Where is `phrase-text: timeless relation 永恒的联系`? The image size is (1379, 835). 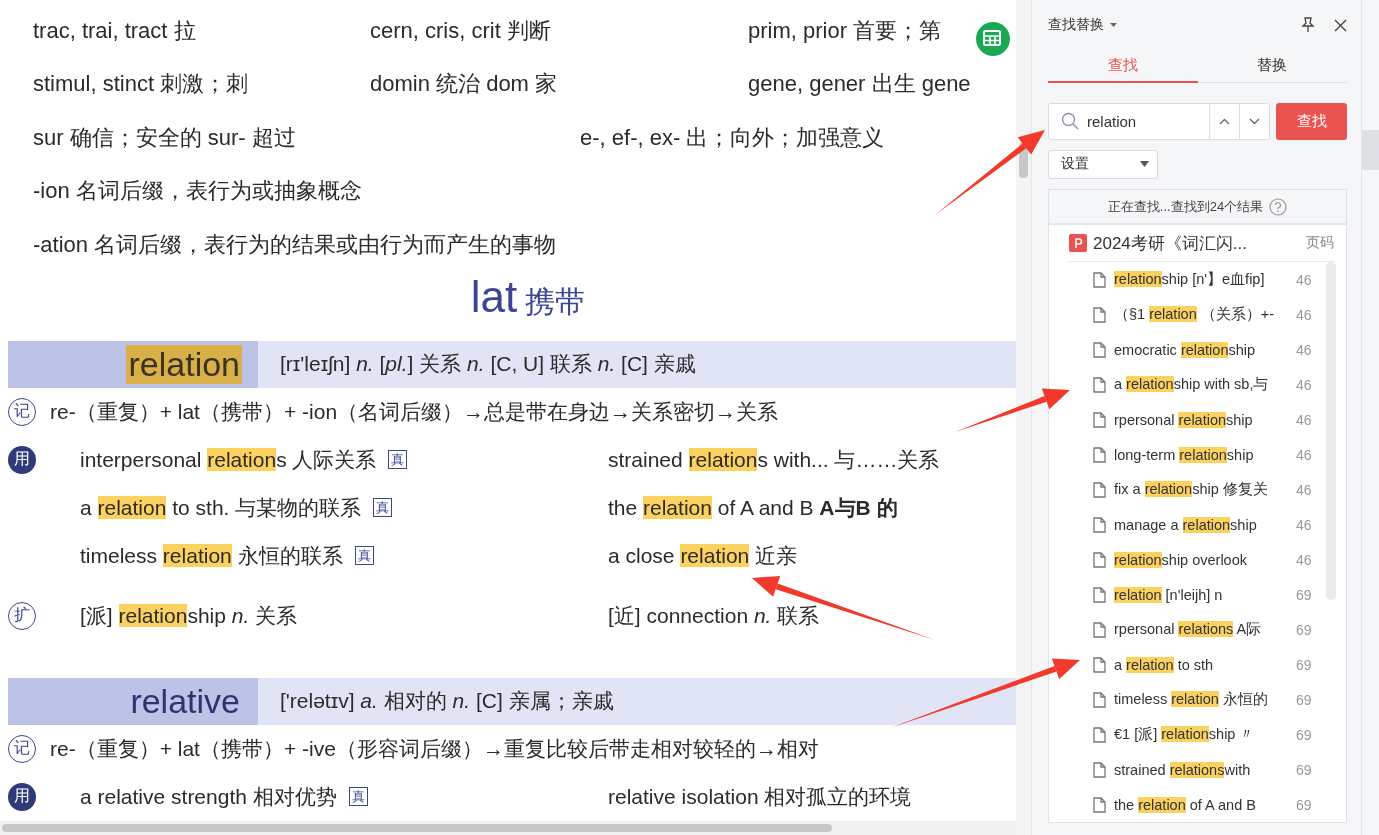
phrase-text: timeless relation 永恒的联系 is located at coordinates (211, 555).